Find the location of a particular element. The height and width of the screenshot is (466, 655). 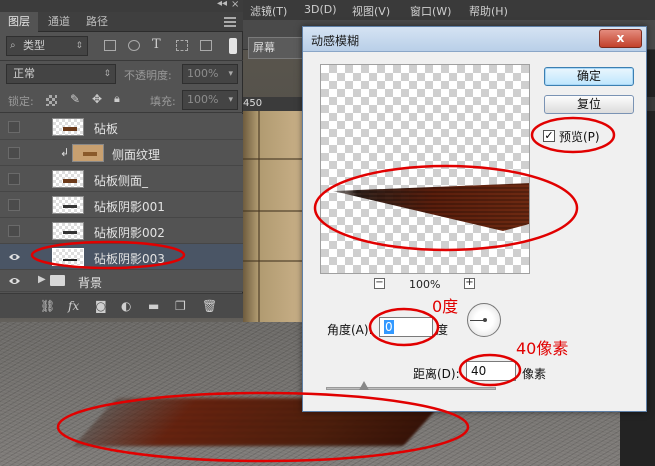

fill-input: 100% ▾ is located at coordinates (210, 100).